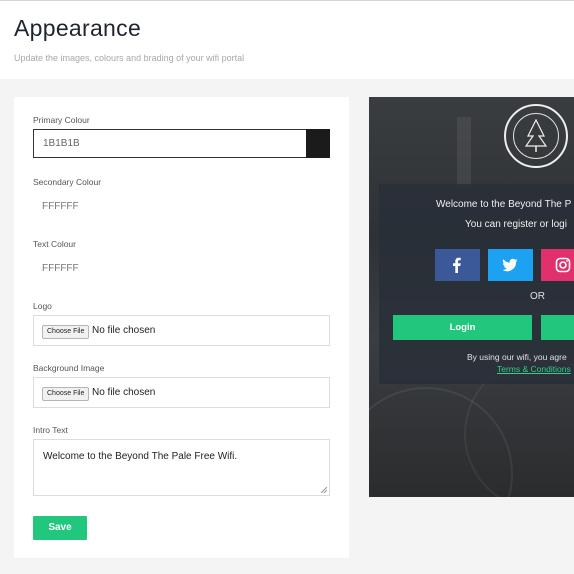 The image size is (574, 574). I want to click on background-image-label: Background Image, so click(69, 368).